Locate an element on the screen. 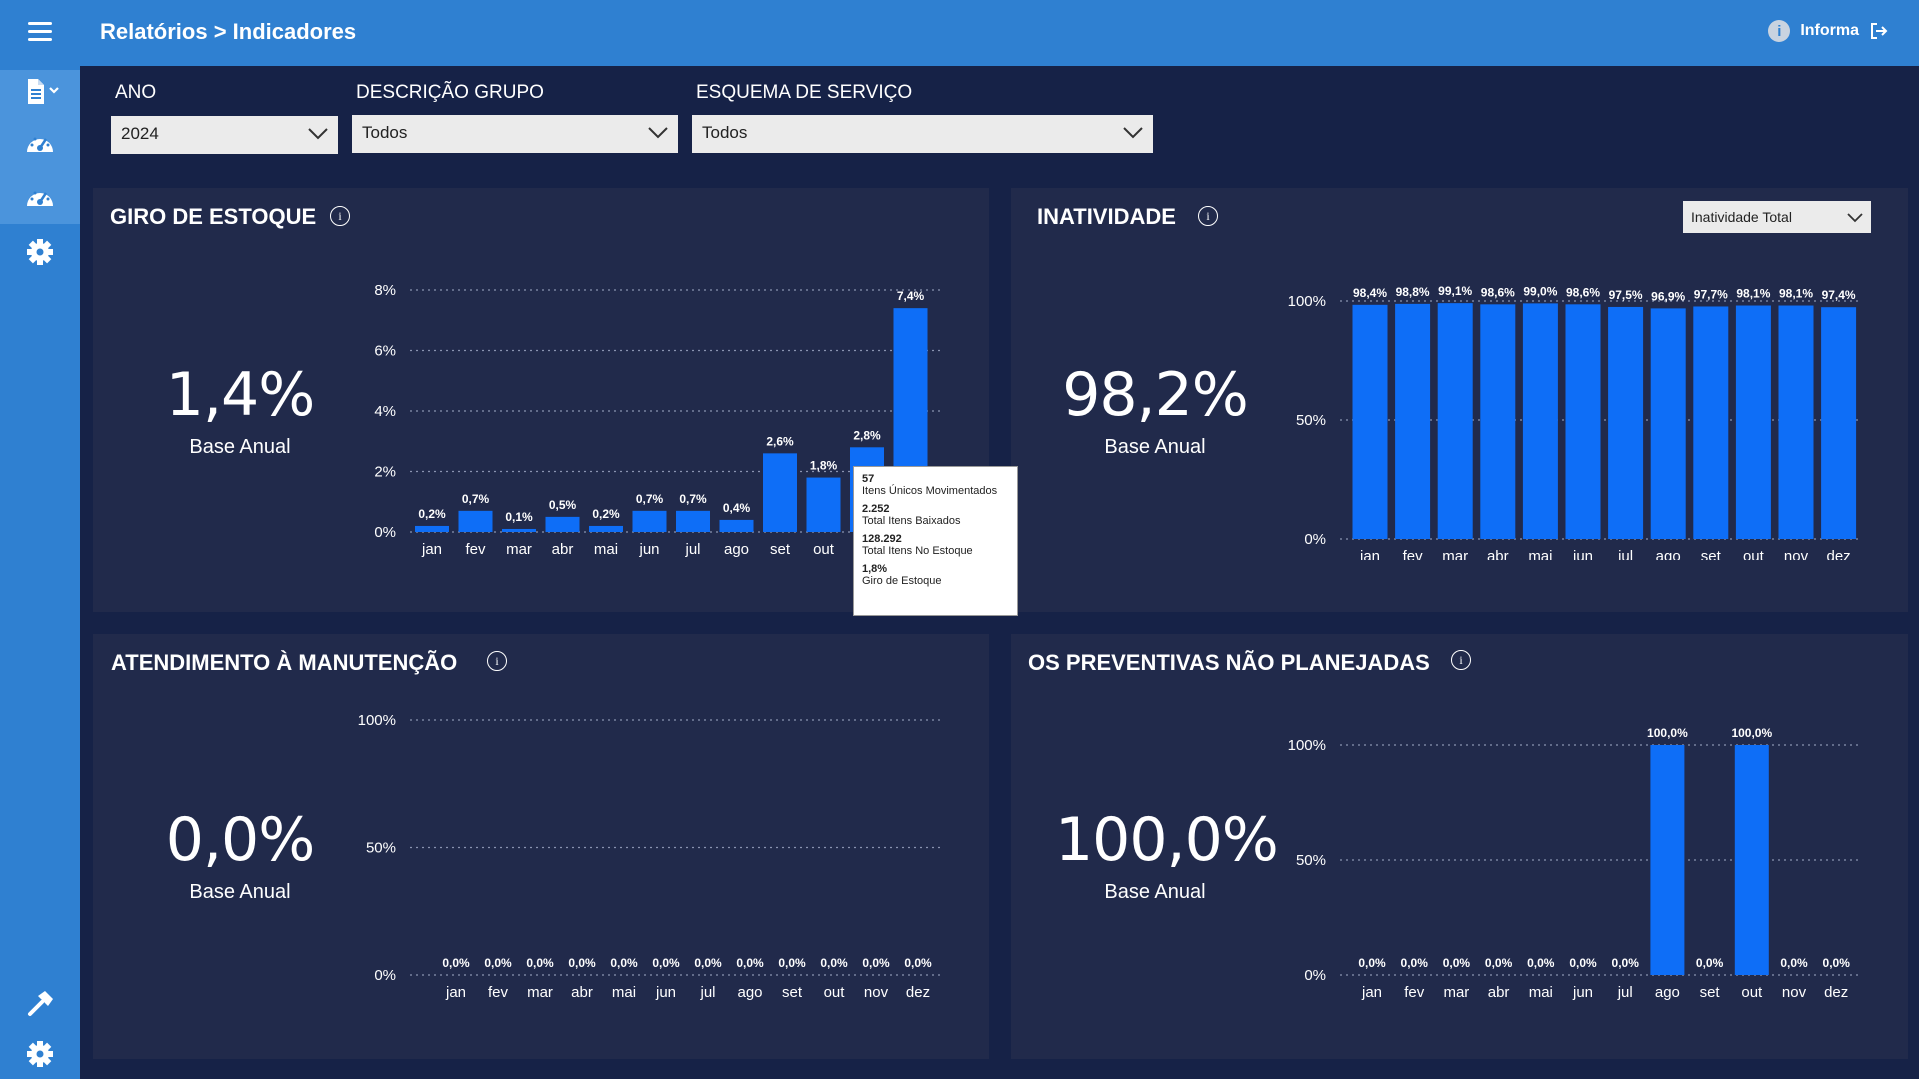 This screenshot has height=1079, width=1919. hammer-icon is located at coordinates (40, 1004).